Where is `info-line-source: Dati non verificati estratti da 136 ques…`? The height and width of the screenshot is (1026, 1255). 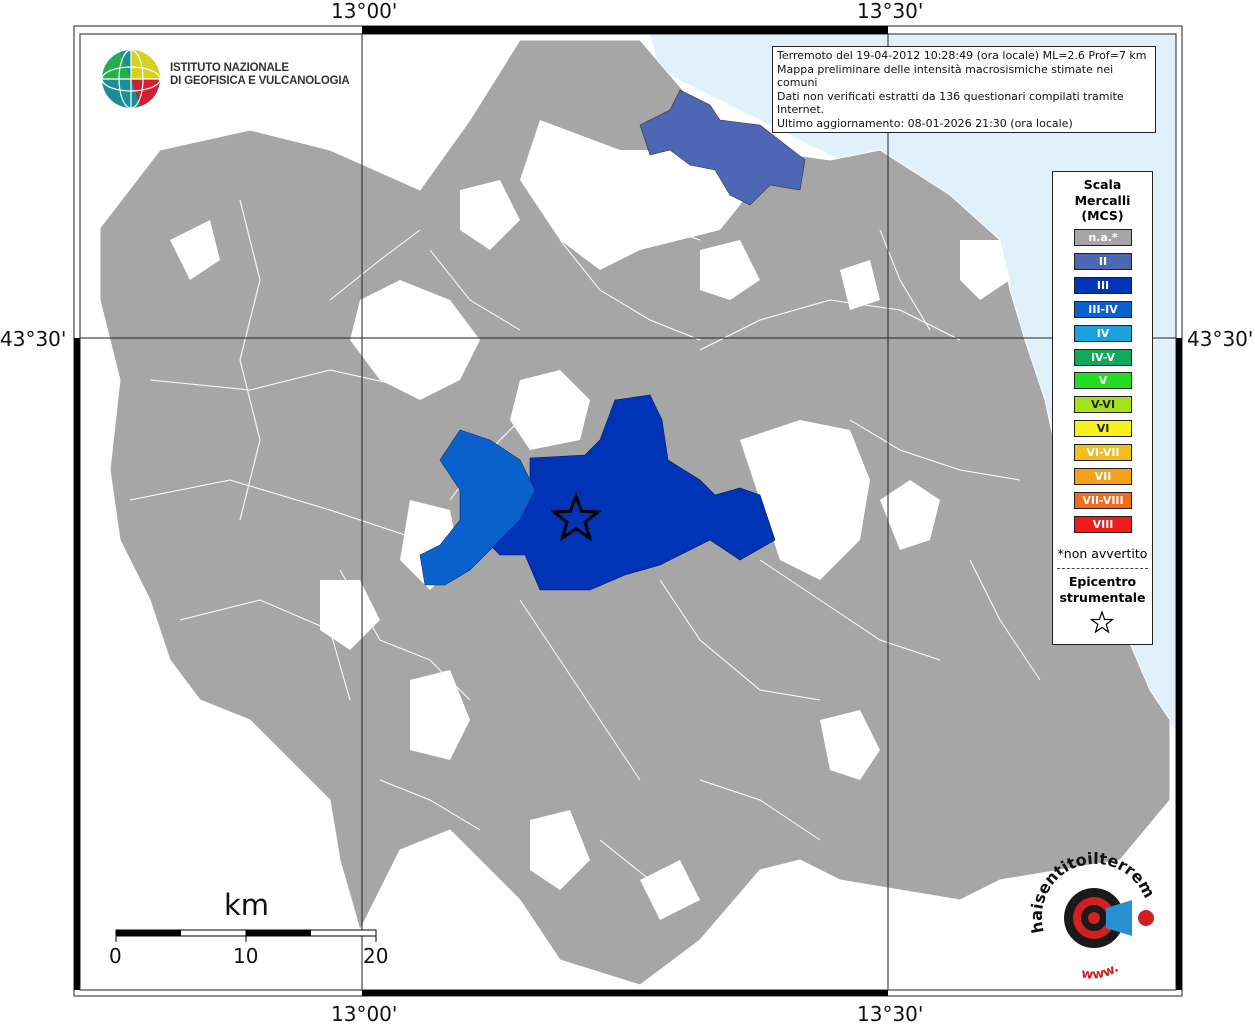
info-line-source: Dati non verificati estratti da 136 ques… is located at coordinates (950, 103).